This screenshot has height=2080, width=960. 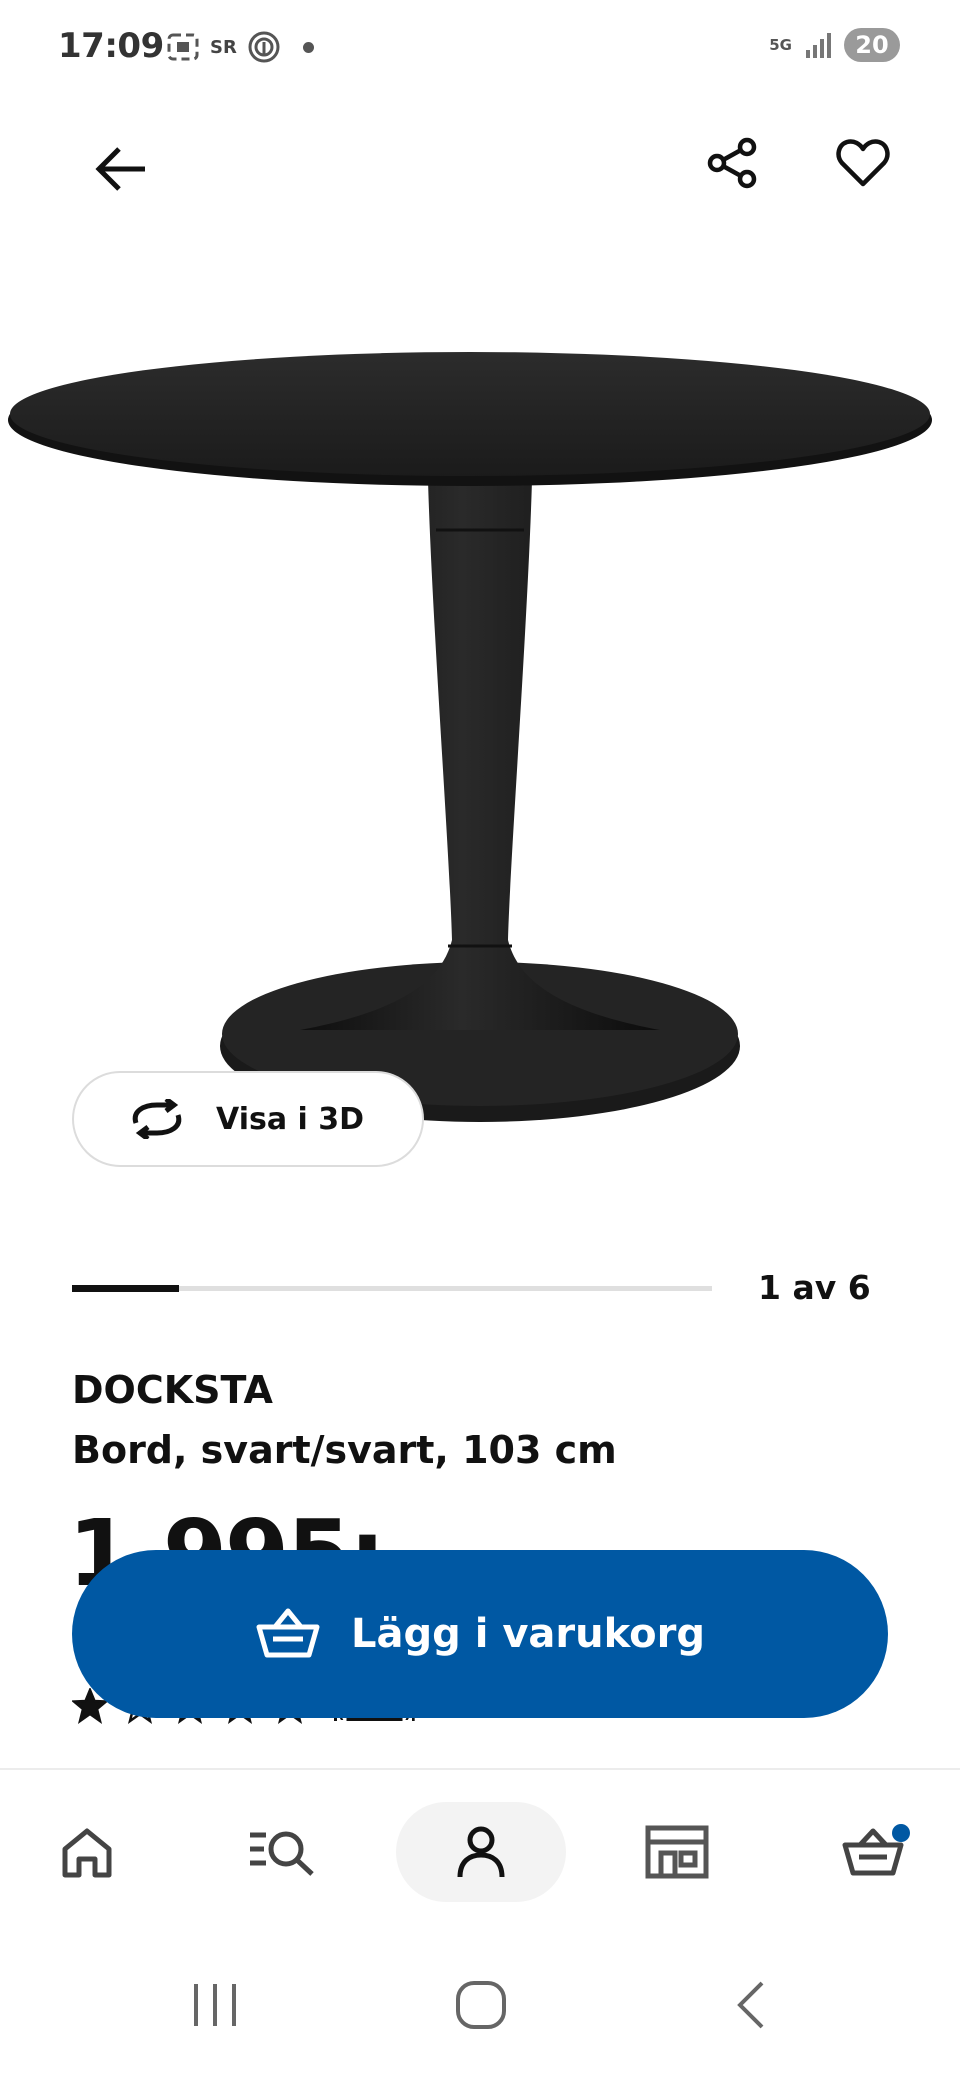 I want to click on battery-indicator: 20, so click(x=872, y=45).